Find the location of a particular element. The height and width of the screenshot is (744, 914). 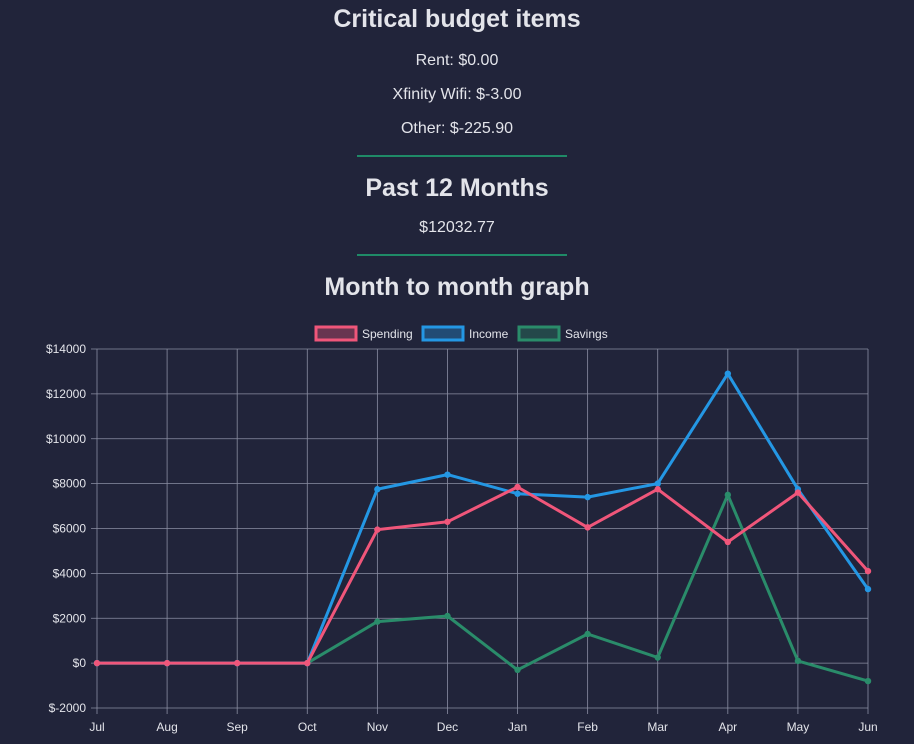

x-tick-label: Jul is located at coordinates (96, 727).